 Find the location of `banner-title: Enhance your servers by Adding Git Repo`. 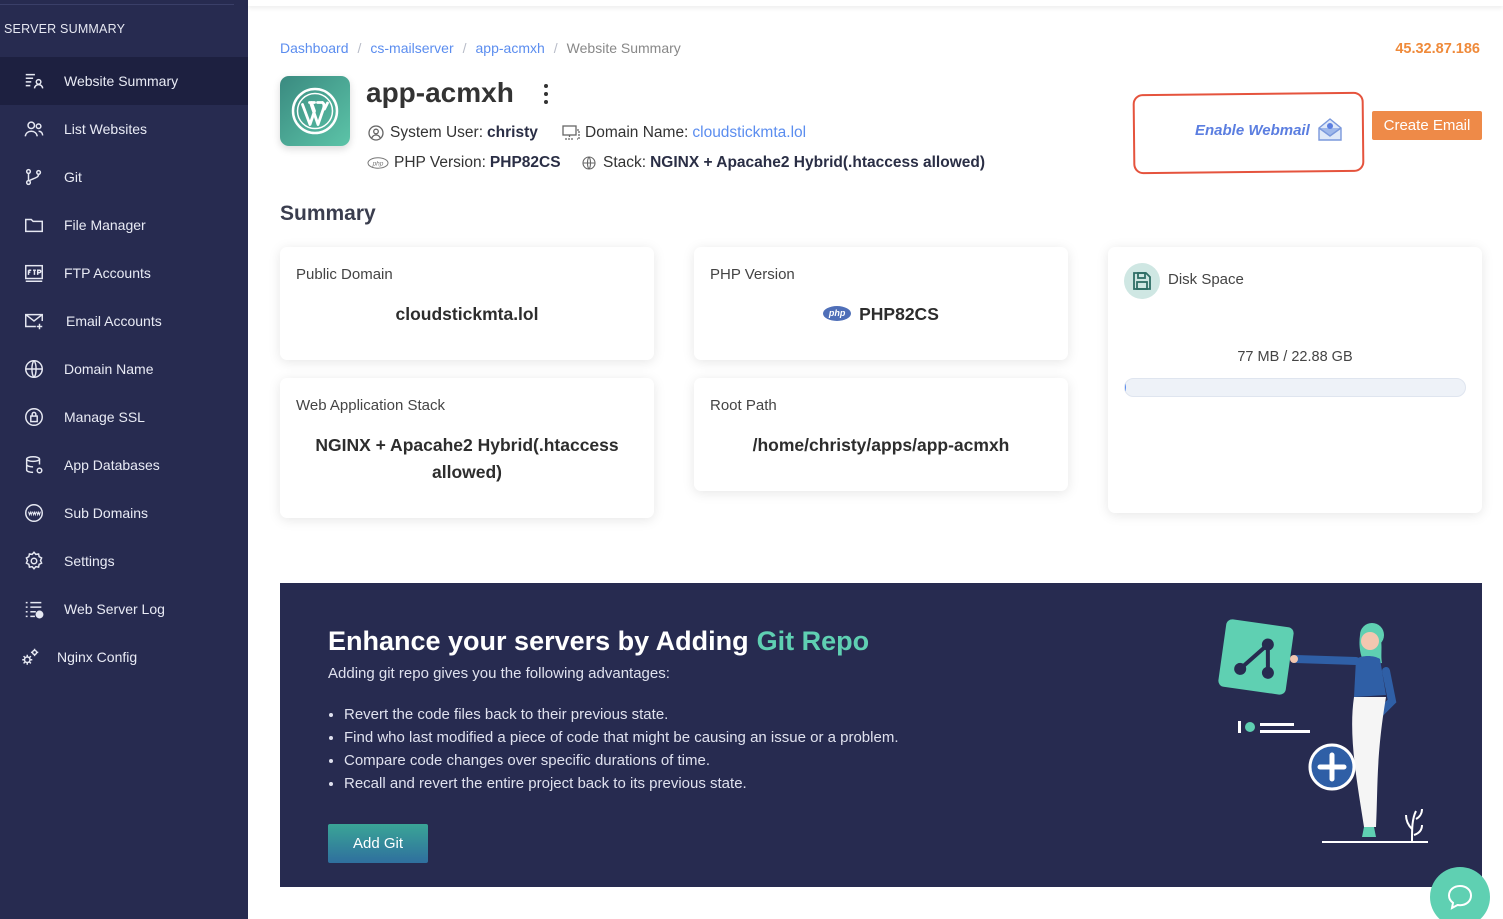

banner-title: Enhance your servers by Adding Git Repo is located at coordinates (598, 641).